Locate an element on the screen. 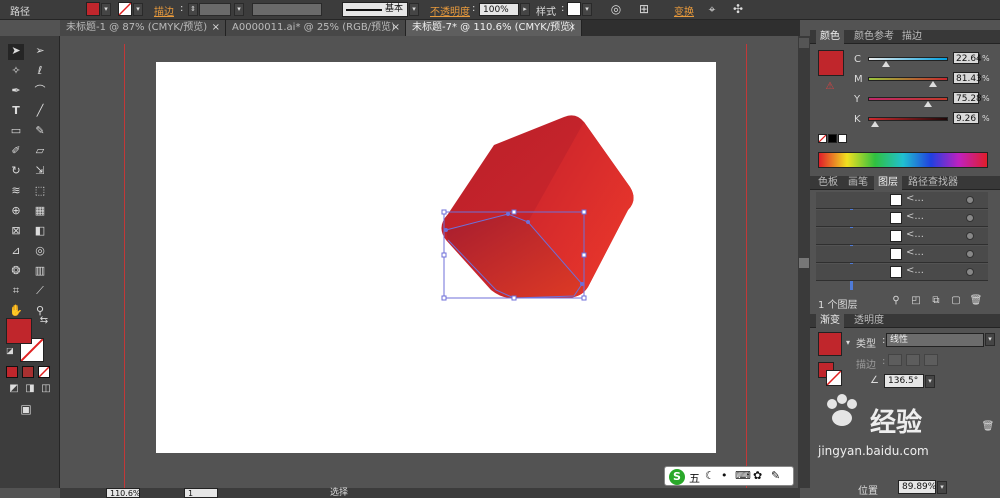 This screenshot has width=1000, height=498. new-layer-icon: ▢ is located at coordinates (956, 302).